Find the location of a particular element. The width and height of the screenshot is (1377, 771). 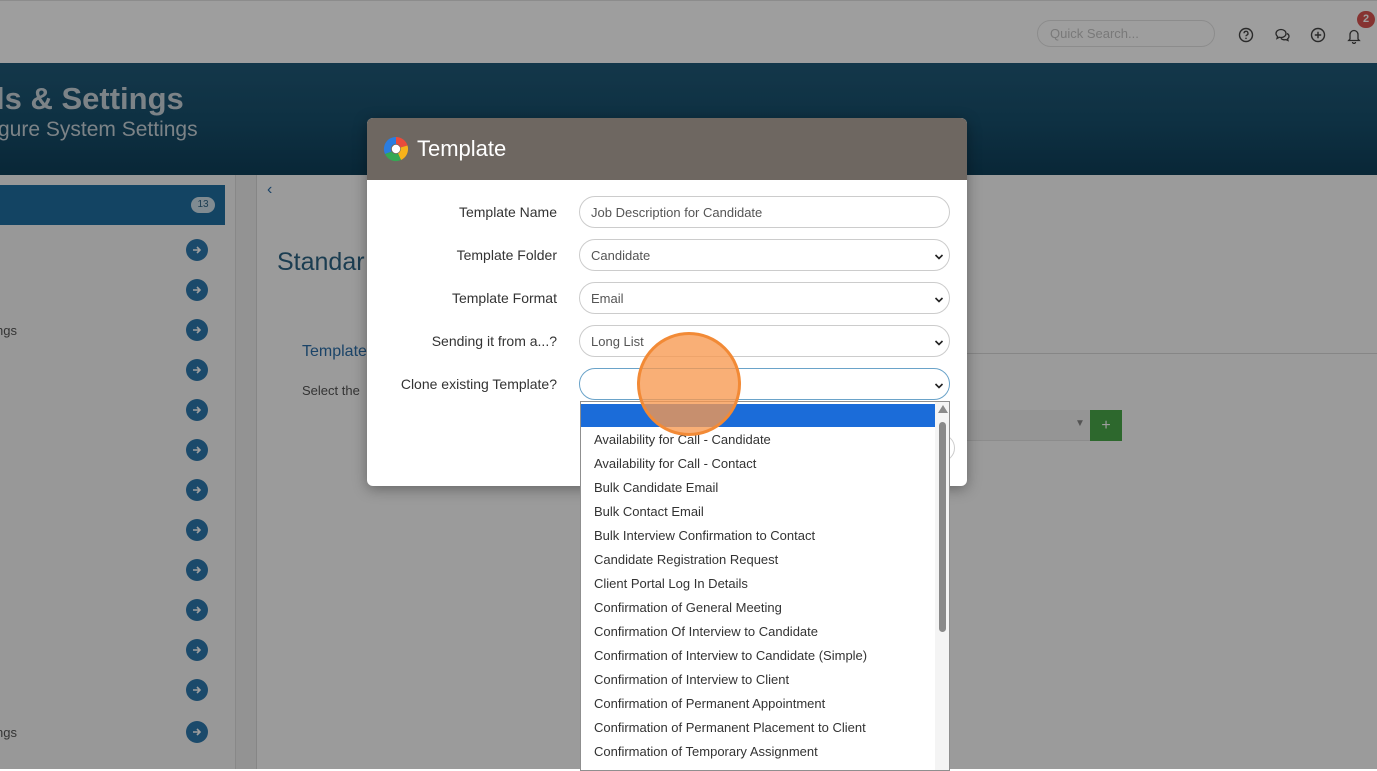

scrollbar-thumb is located at coordinates (942, 527).